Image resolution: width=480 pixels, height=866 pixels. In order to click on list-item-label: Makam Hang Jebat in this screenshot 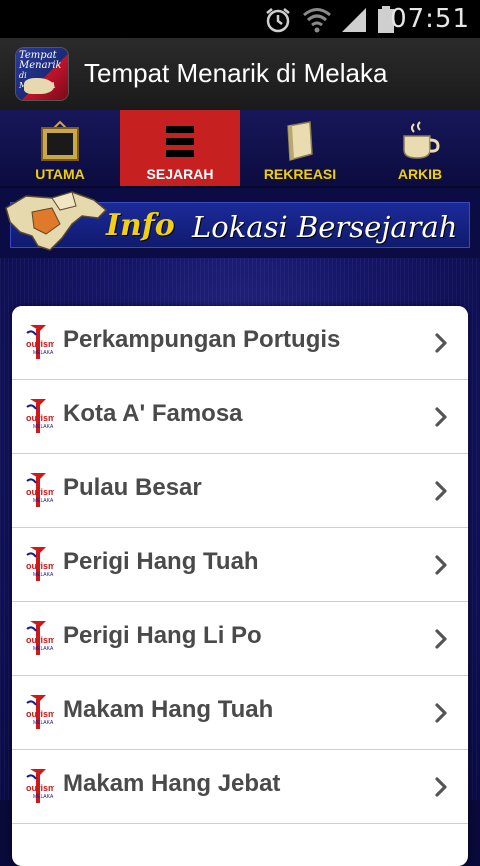, I will do `click(172, 783)`.